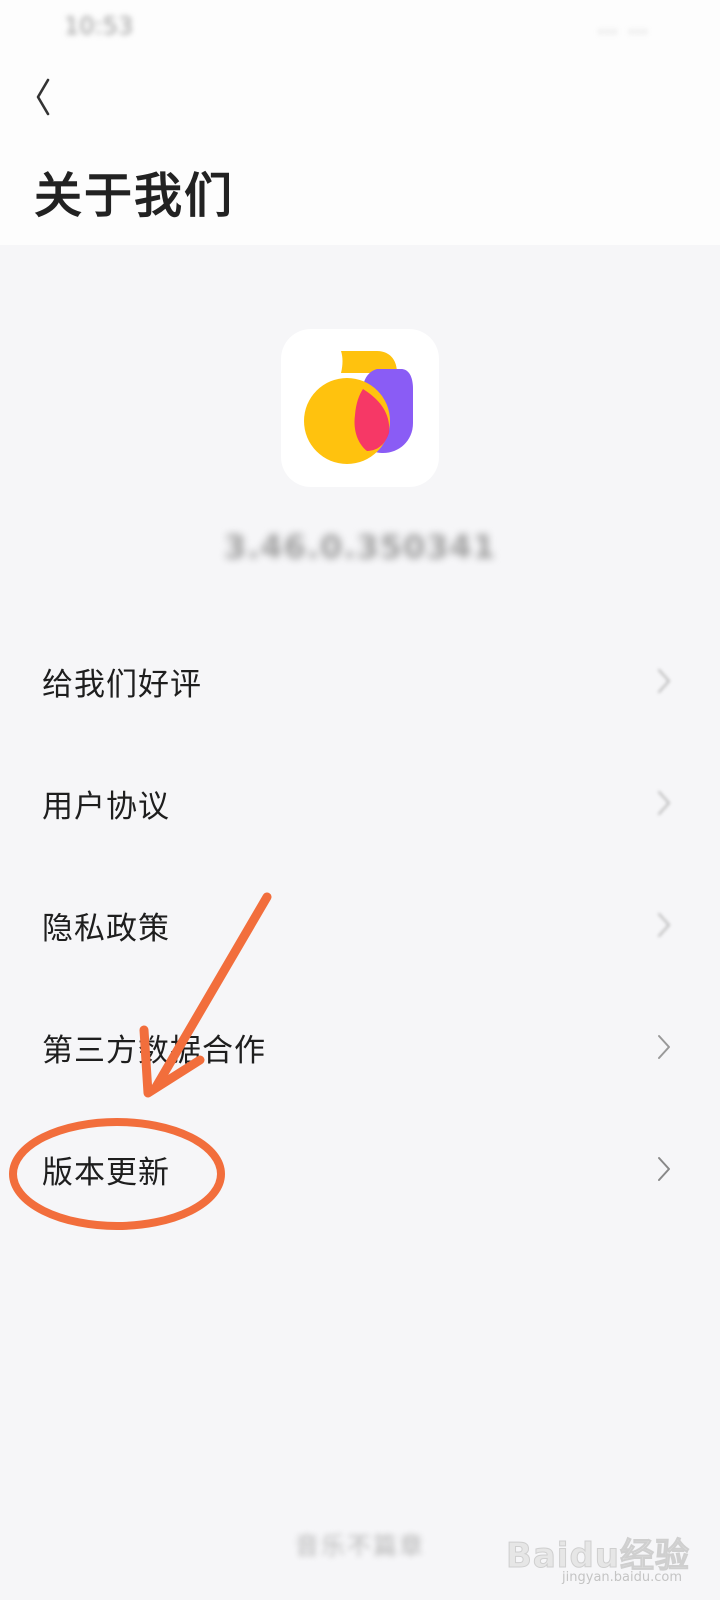  I want to click on menu-item-label: 版本更新, so click(106, 1172).